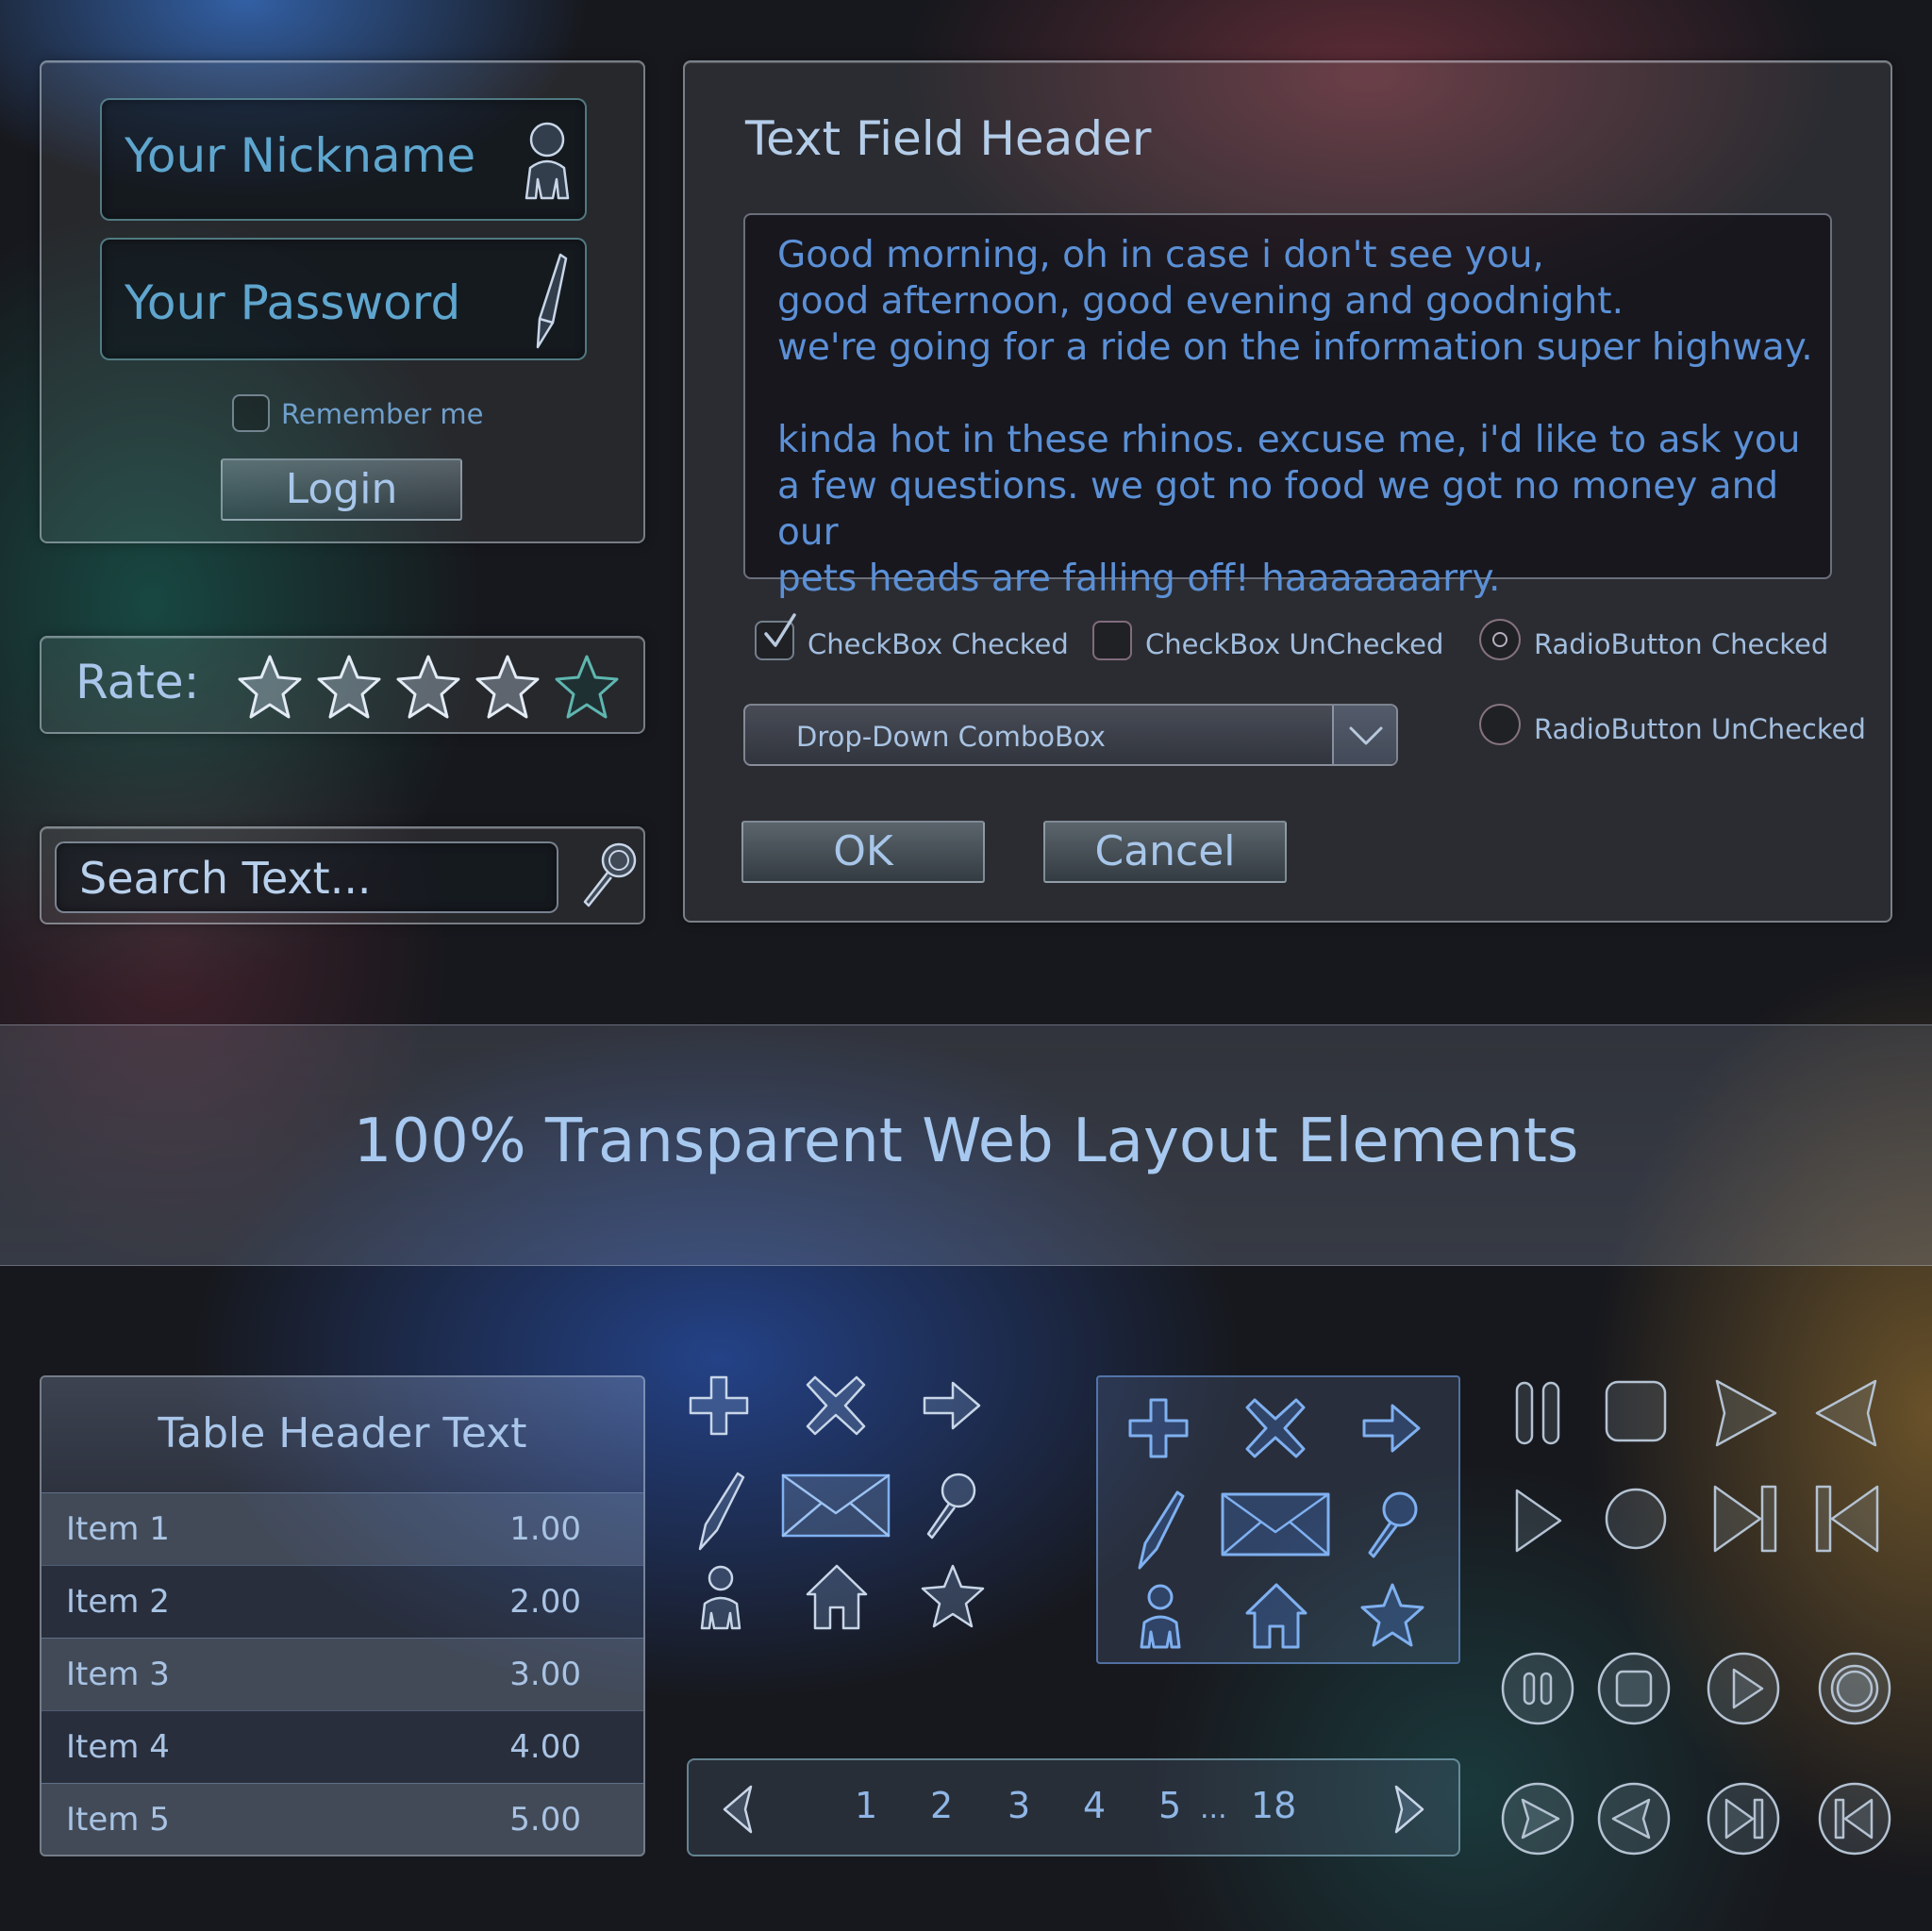 The image size is (1932, 1931). Describe the element at coordinates (301, 155) in the screenshot. I see `nickname-placeholder: Your Nickname` at that location.